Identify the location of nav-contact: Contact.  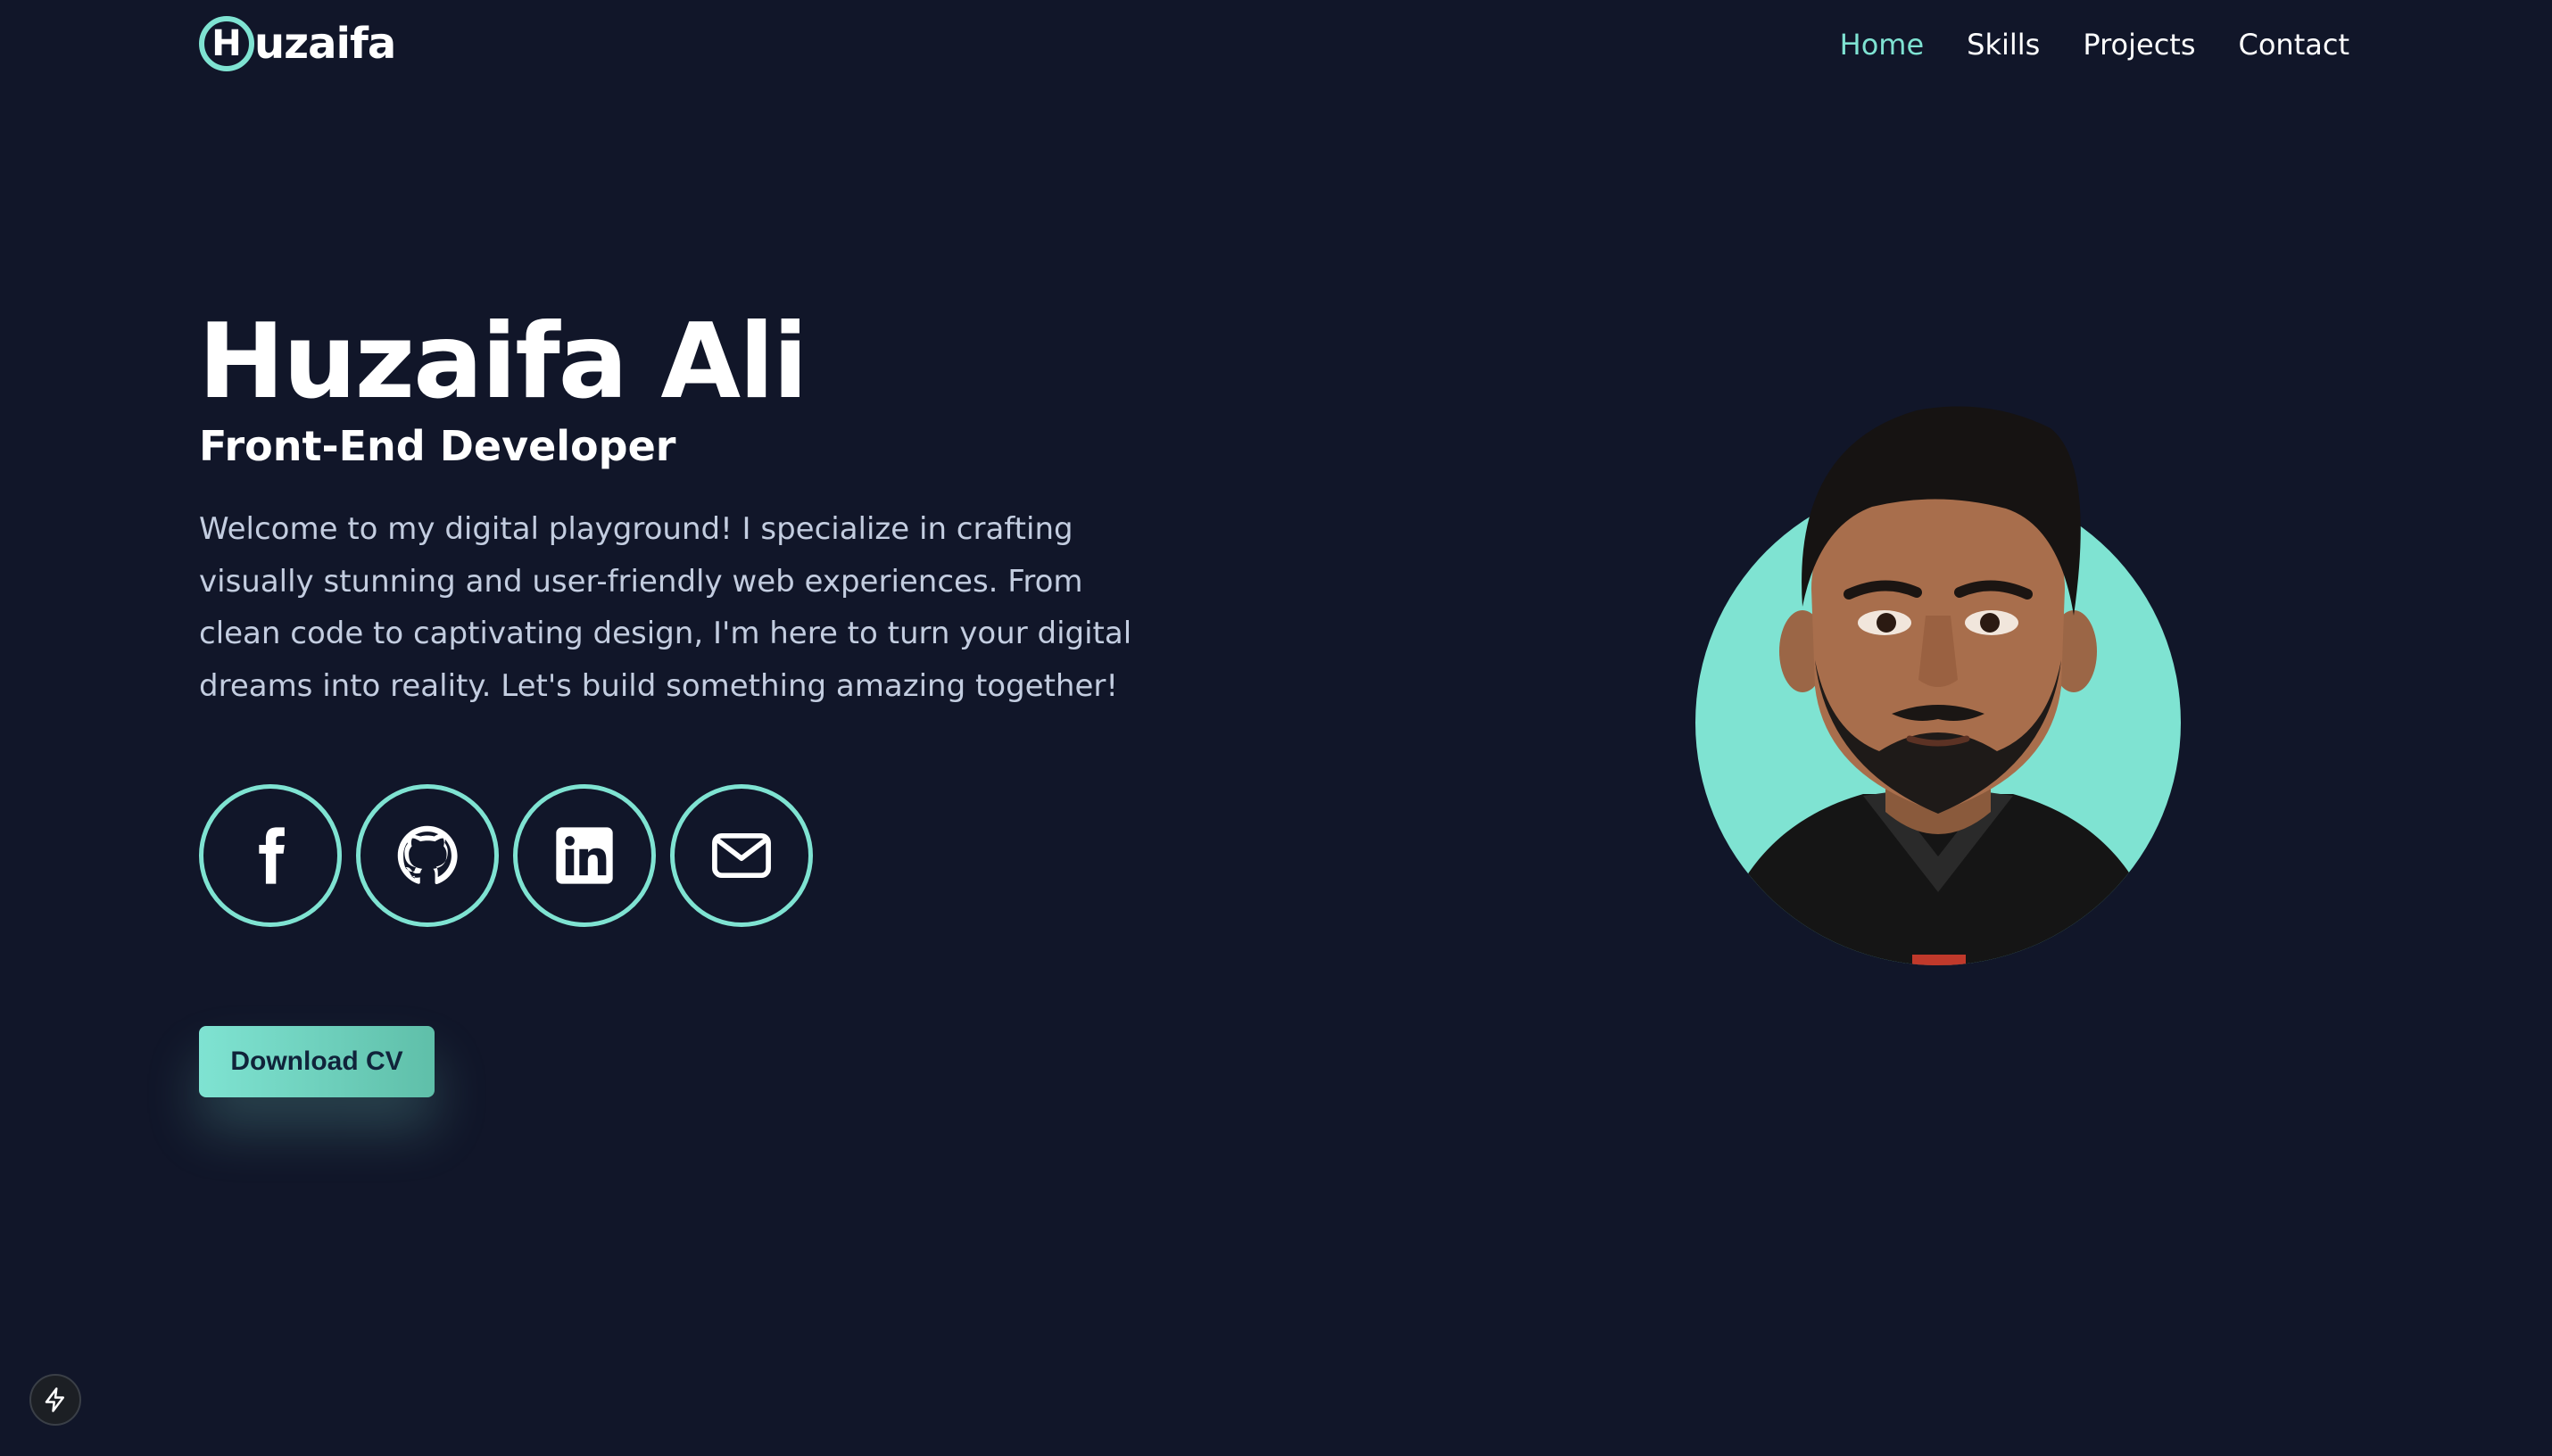
(2294, 45).